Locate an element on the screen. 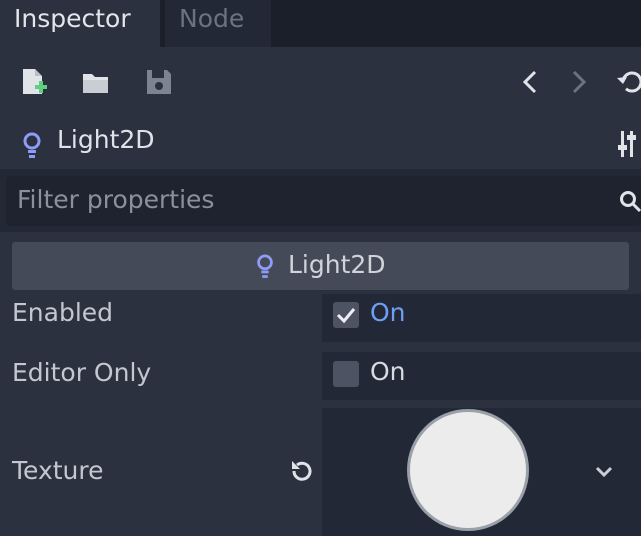  checkmark-icon is located at coordinates (346, 316).